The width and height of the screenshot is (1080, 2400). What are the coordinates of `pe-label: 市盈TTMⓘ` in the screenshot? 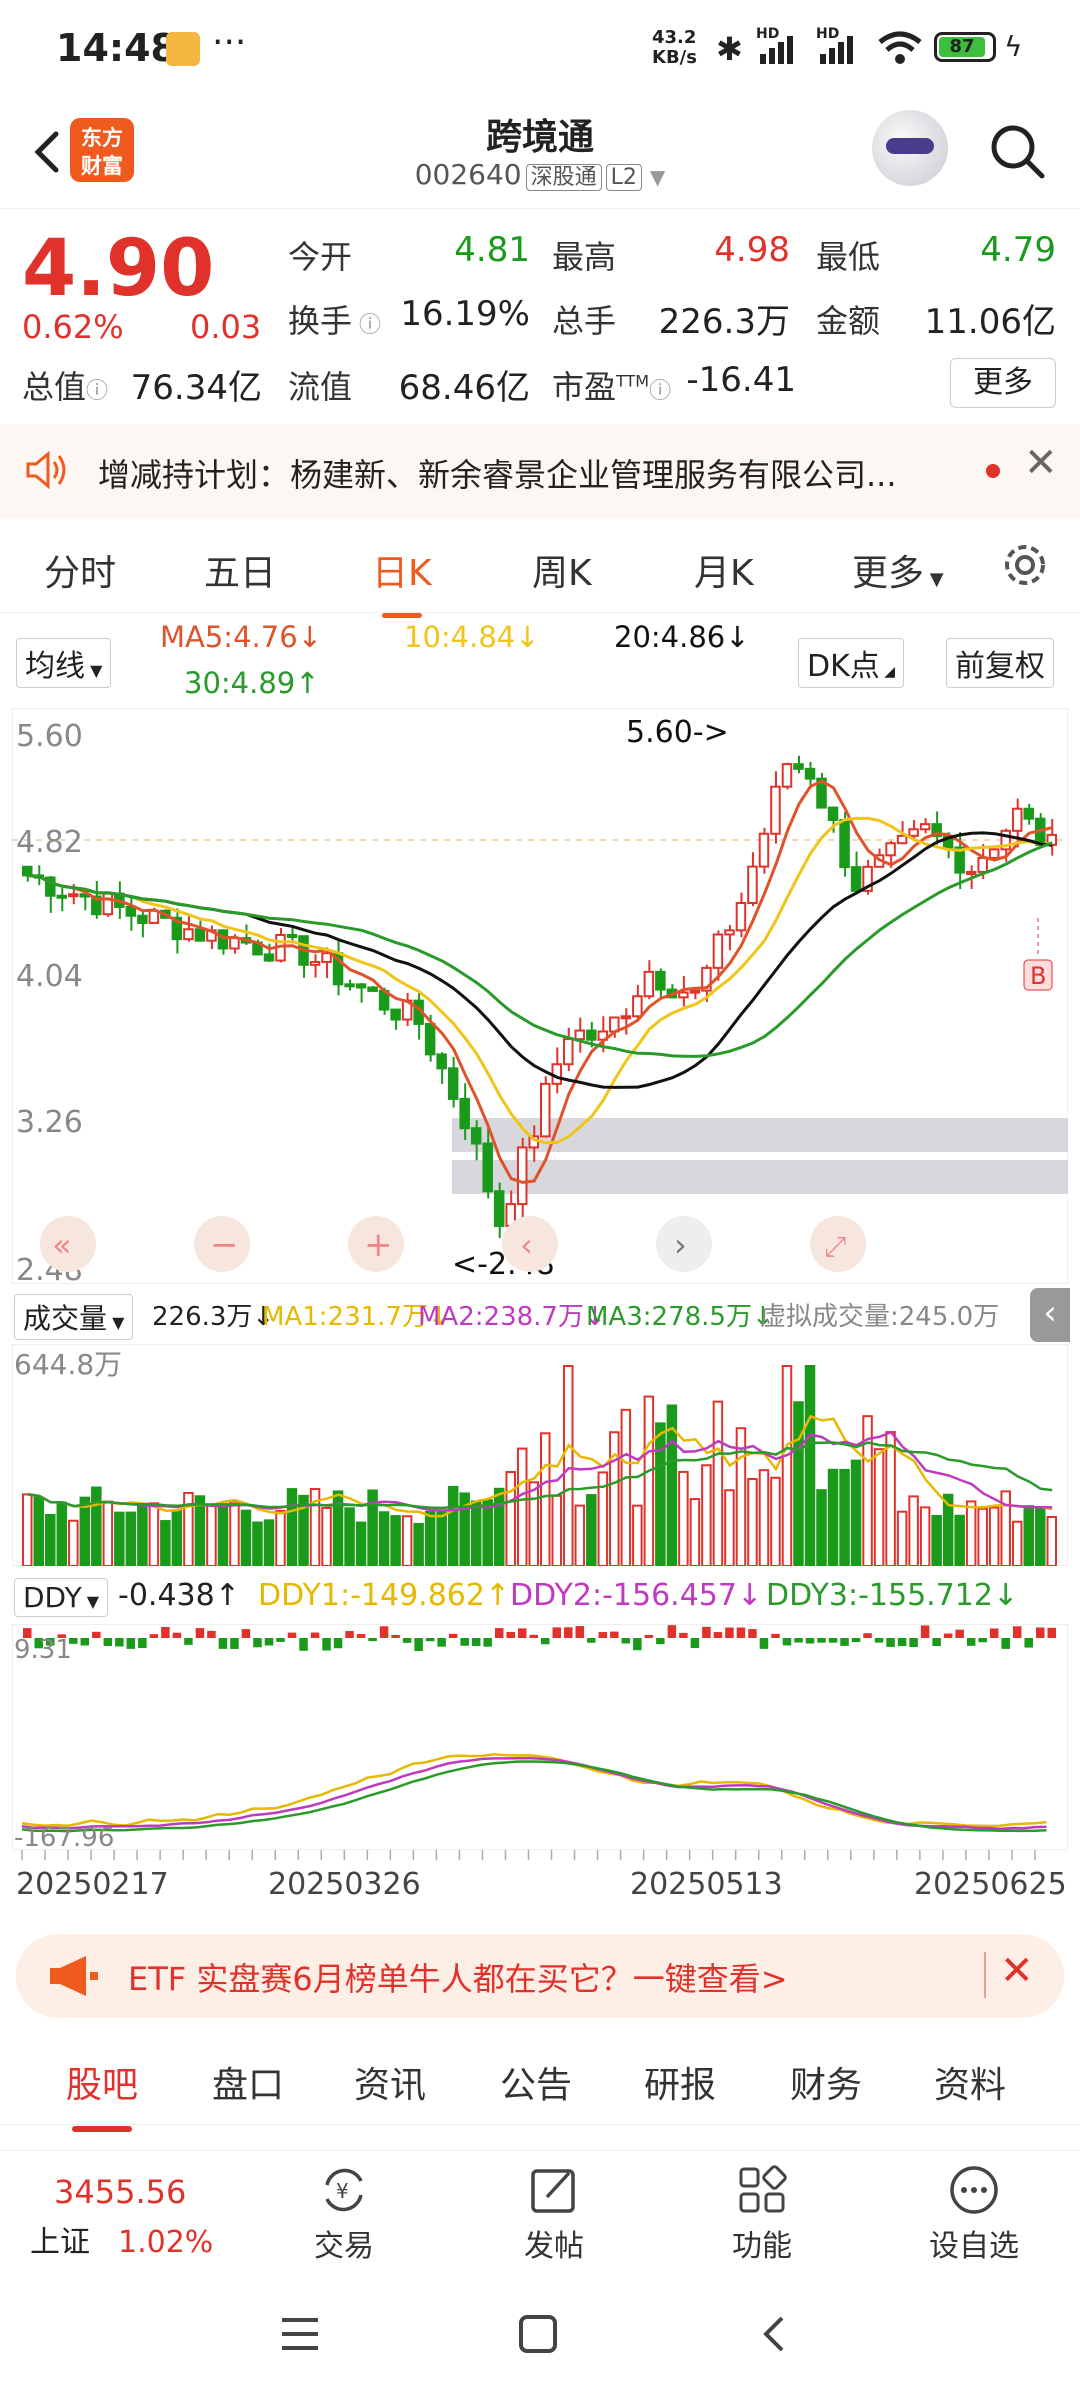 It's located at (612, 387).